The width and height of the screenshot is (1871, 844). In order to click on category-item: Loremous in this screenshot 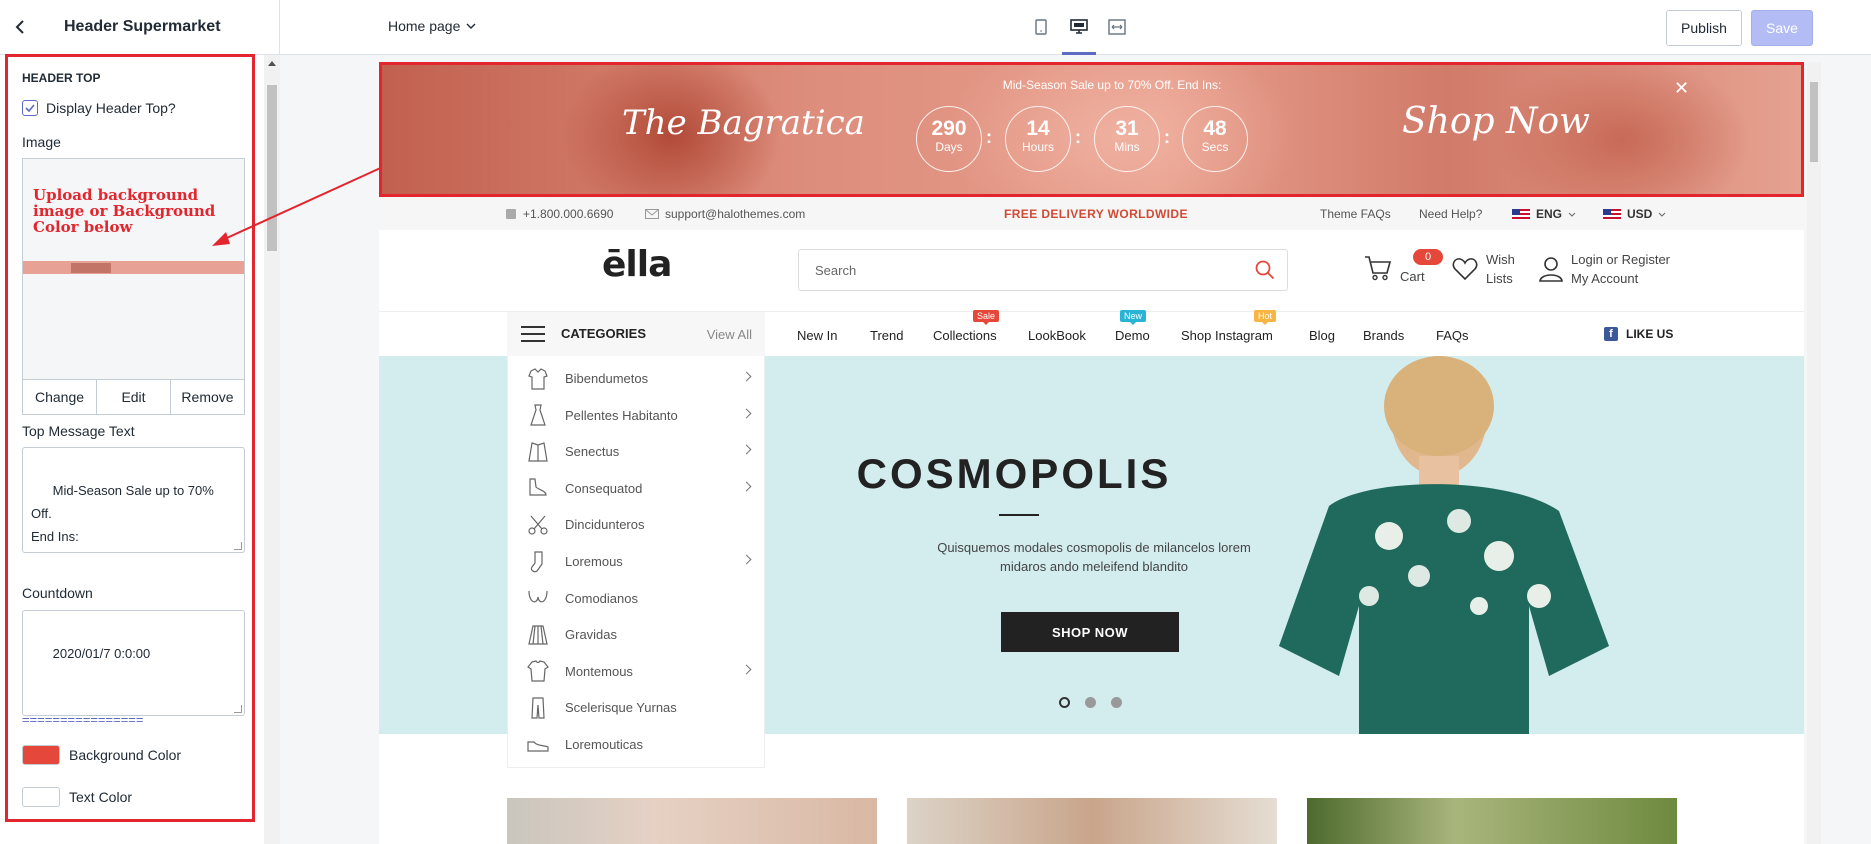, I will do `click(637, 561)`.